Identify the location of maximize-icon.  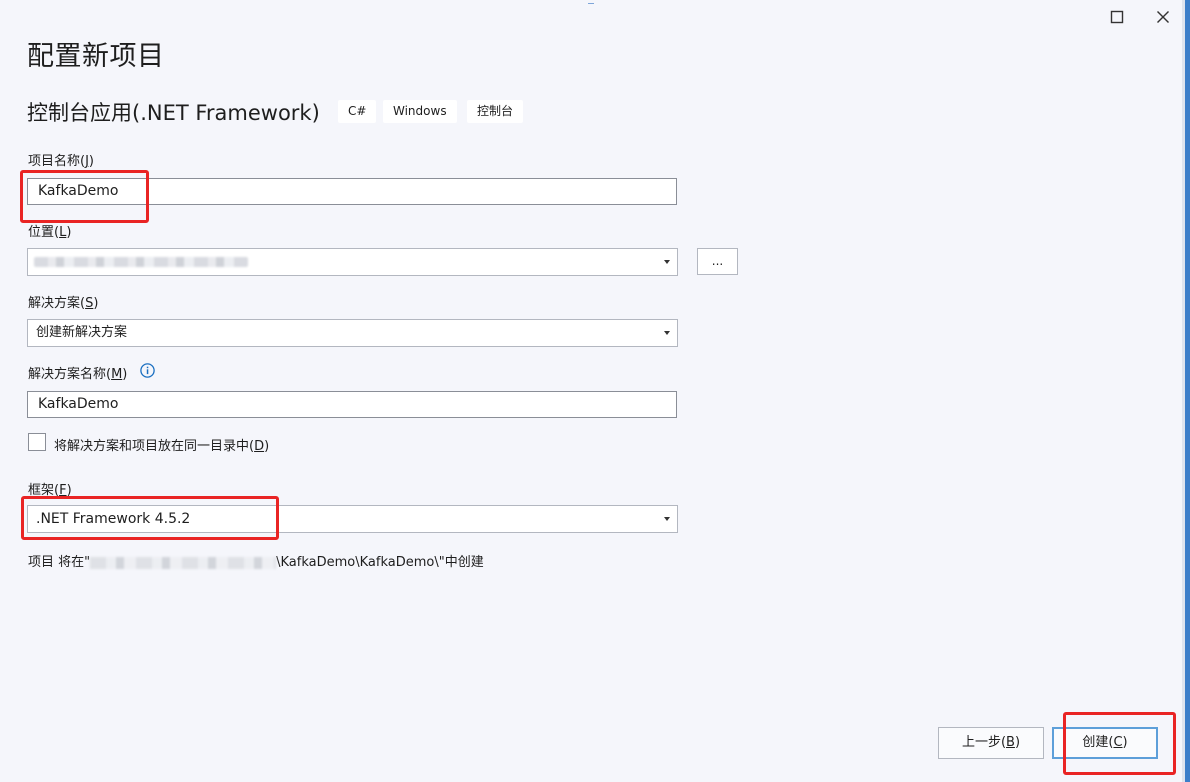
(1117, 17).